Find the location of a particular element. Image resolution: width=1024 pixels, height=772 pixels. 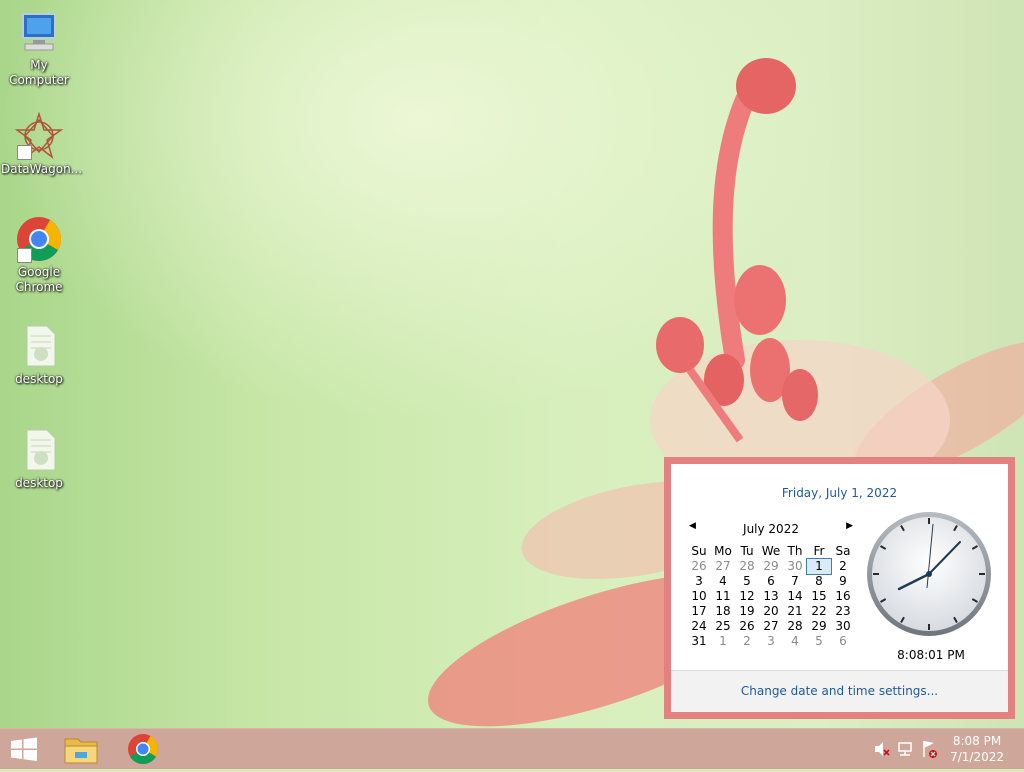

datawagon-icon is located at coordinates (39, 135).